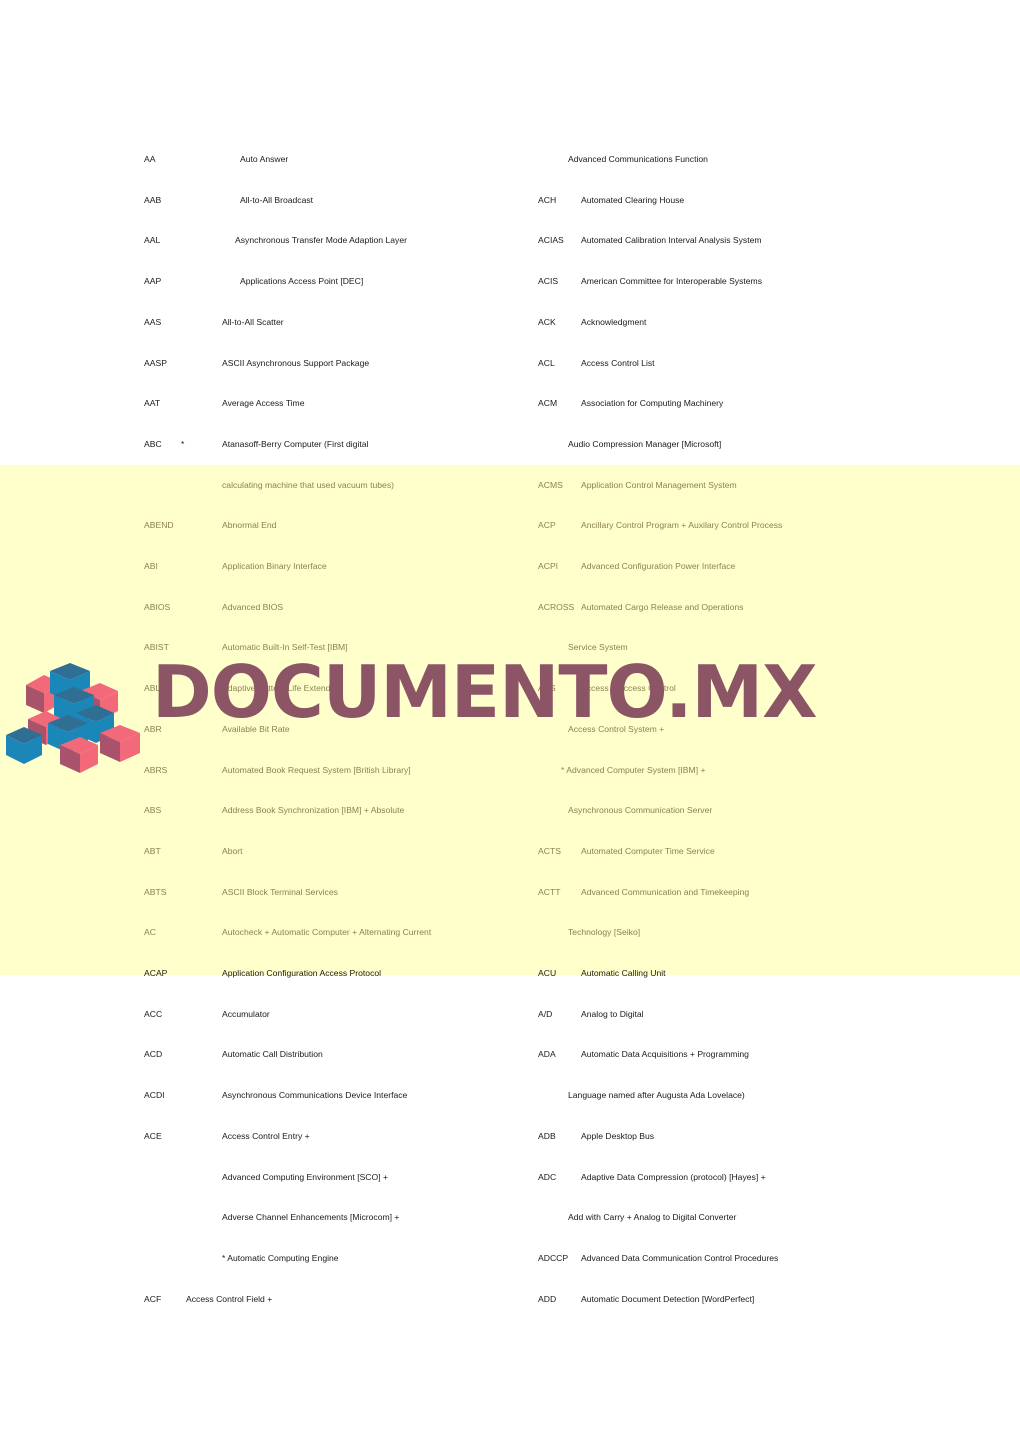 This screenshot has width=1020, height=1443. Describe the element at coordinates (295, 443) in the screenshot. I see `definition-left: Atanasoff-Berry Computer (First digital` at that location.